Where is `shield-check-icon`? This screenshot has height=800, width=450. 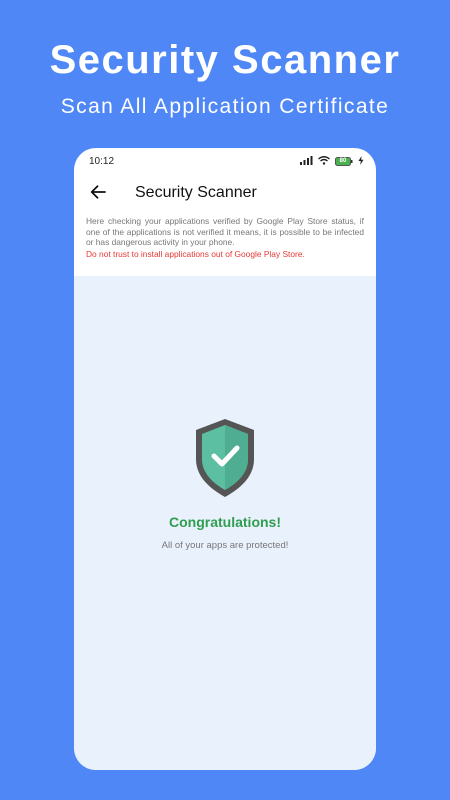
shield-check-icon is located at coordinates (225, 458).